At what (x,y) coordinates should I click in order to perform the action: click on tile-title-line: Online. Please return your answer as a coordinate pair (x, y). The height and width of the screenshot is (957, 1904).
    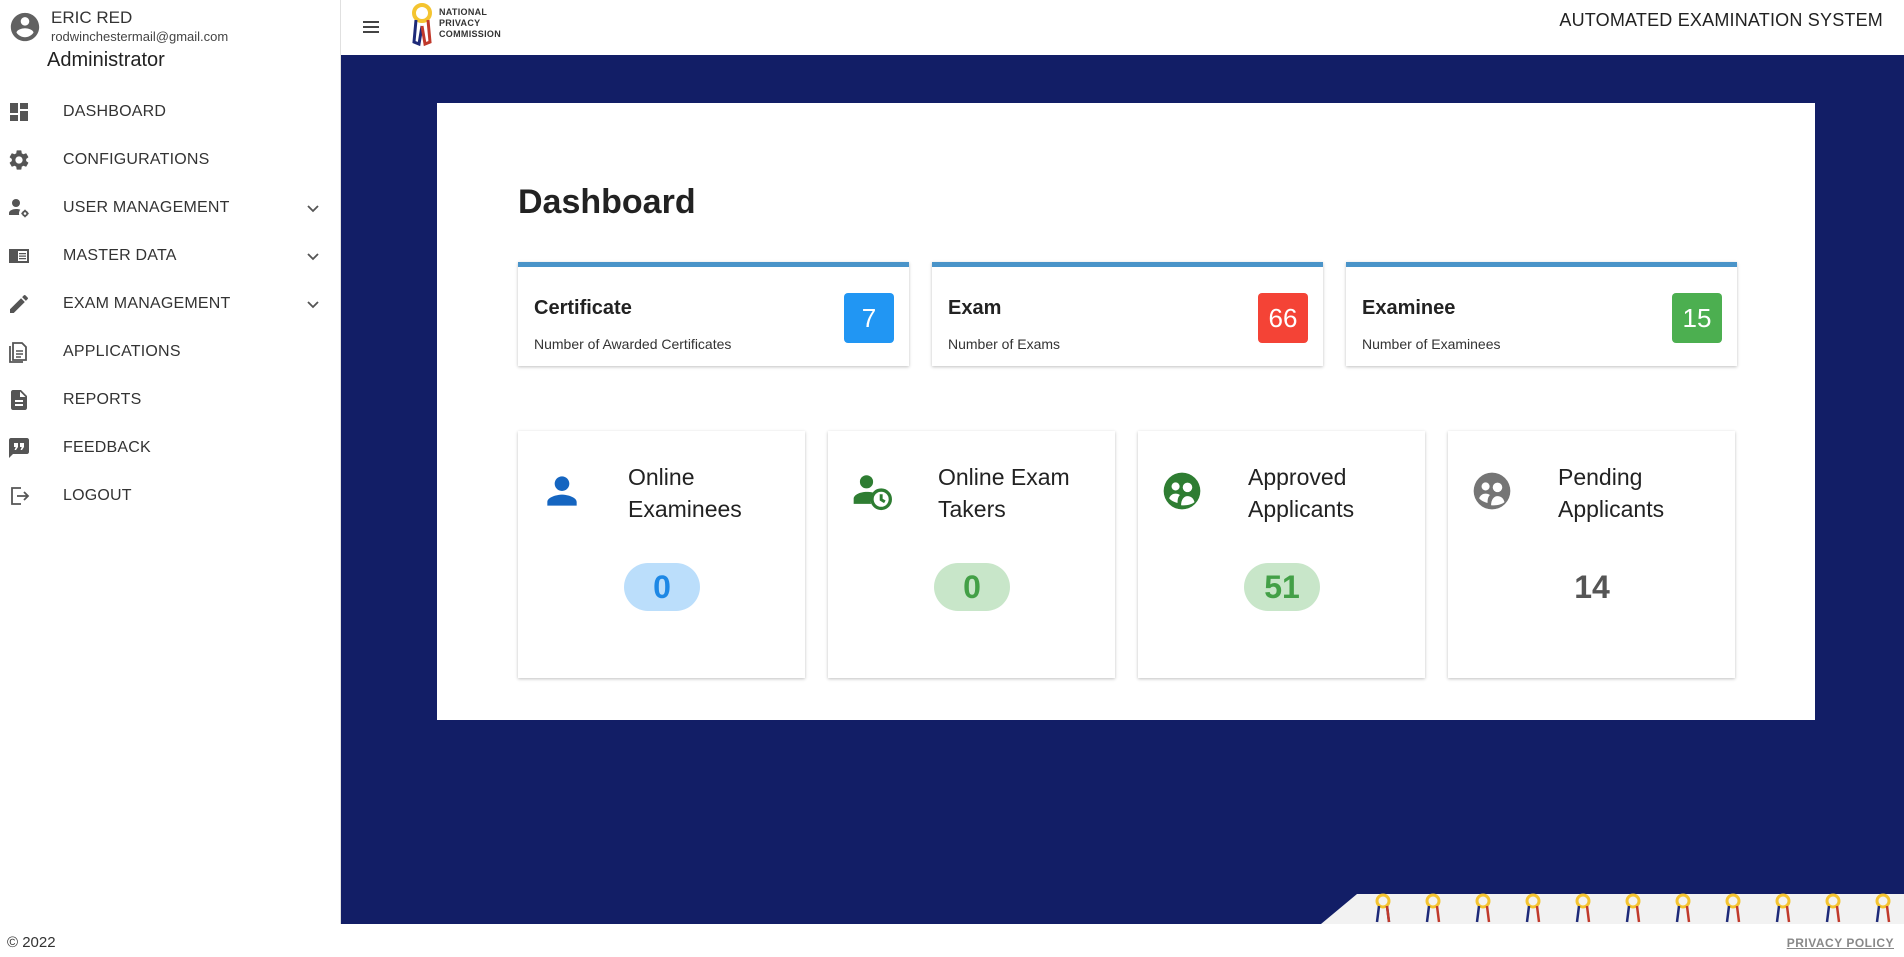
    Looking at the image, I should click on (661, 477).